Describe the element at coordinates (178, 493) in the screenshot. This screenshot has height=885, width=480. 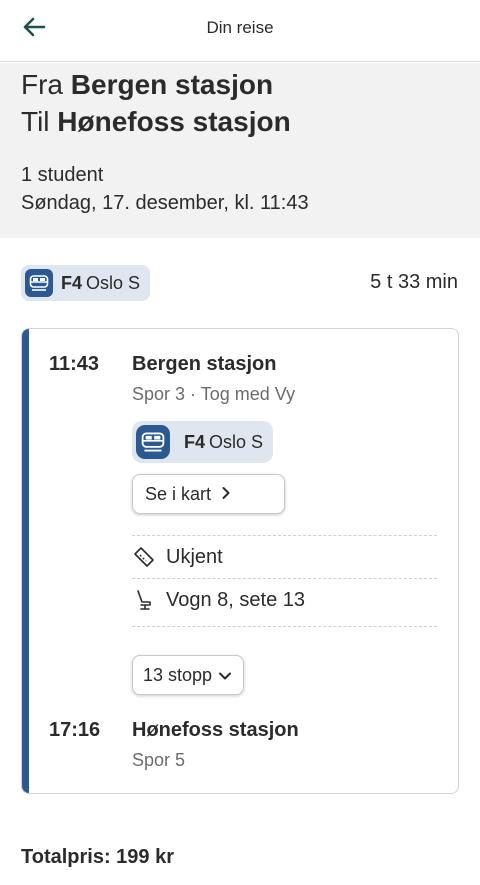
I see `see-map-label: Se i kart` at that location.